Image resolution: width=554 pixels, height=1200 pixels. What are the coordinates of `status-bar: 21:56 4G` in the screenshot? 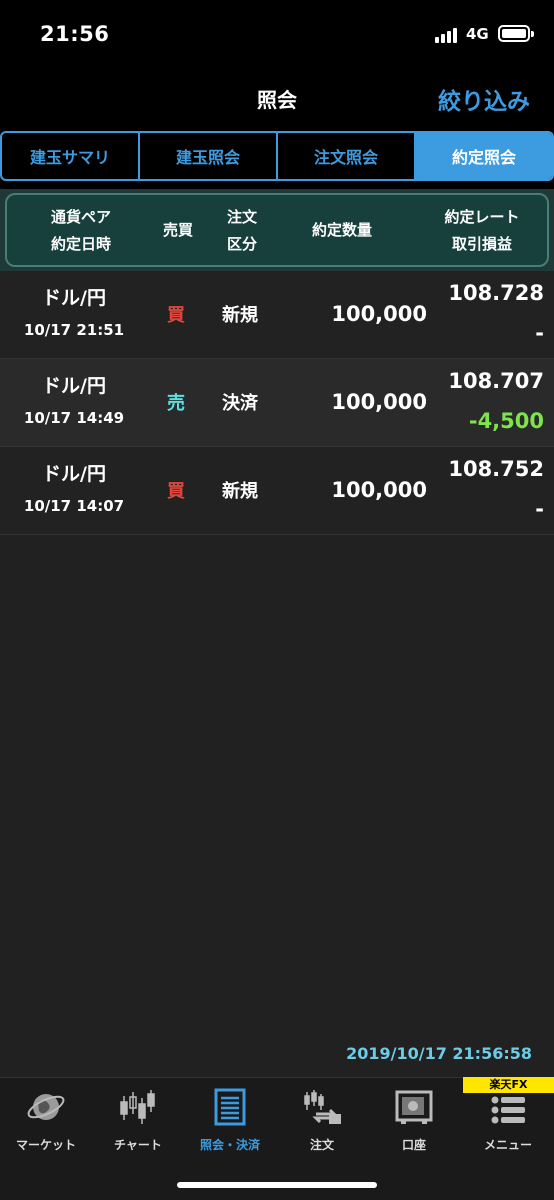 It's located at (277, 35).